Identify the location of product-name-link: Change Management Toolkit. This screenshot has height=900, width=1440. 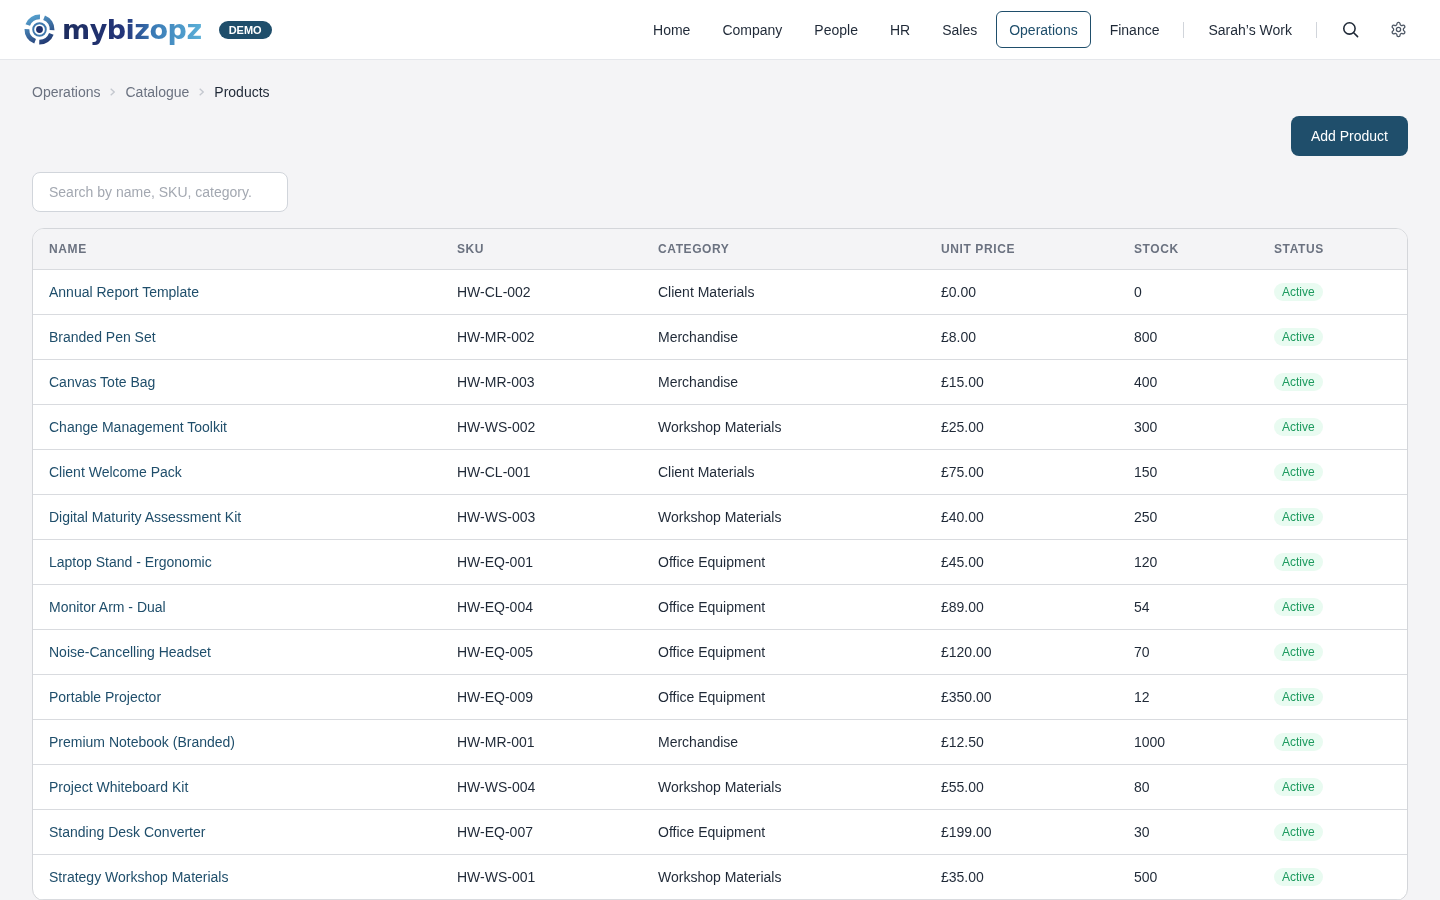
(138, 427).